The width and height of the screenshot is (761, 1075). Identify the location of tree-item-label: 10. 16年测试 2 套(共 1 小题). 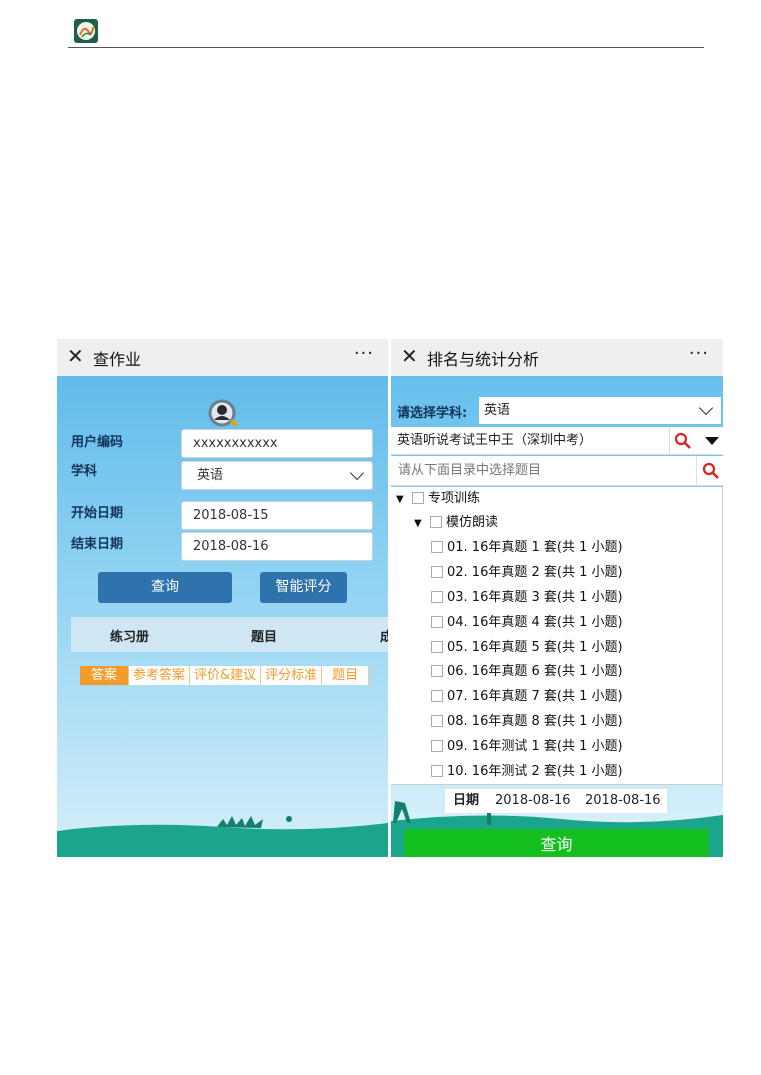
(535, 771).